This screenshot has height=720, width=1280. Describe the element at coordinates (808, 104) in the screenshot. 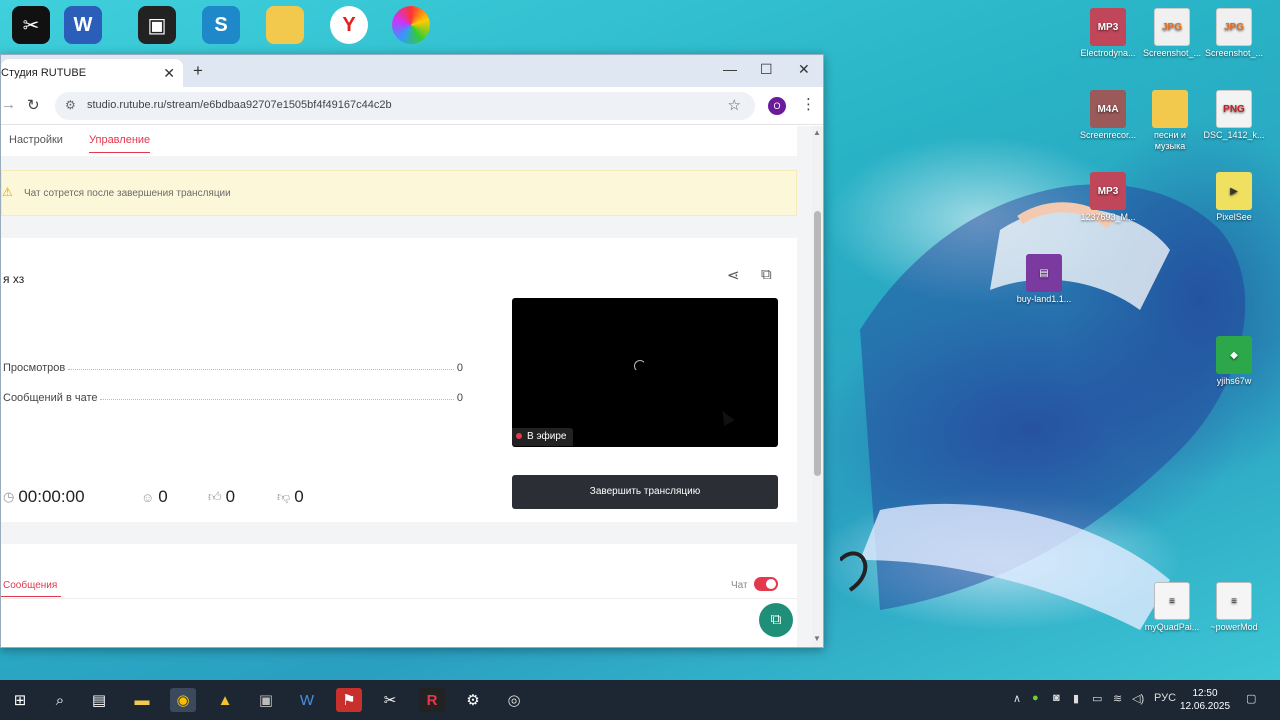

I see `browser-menu-icon: ⋮` at that location.